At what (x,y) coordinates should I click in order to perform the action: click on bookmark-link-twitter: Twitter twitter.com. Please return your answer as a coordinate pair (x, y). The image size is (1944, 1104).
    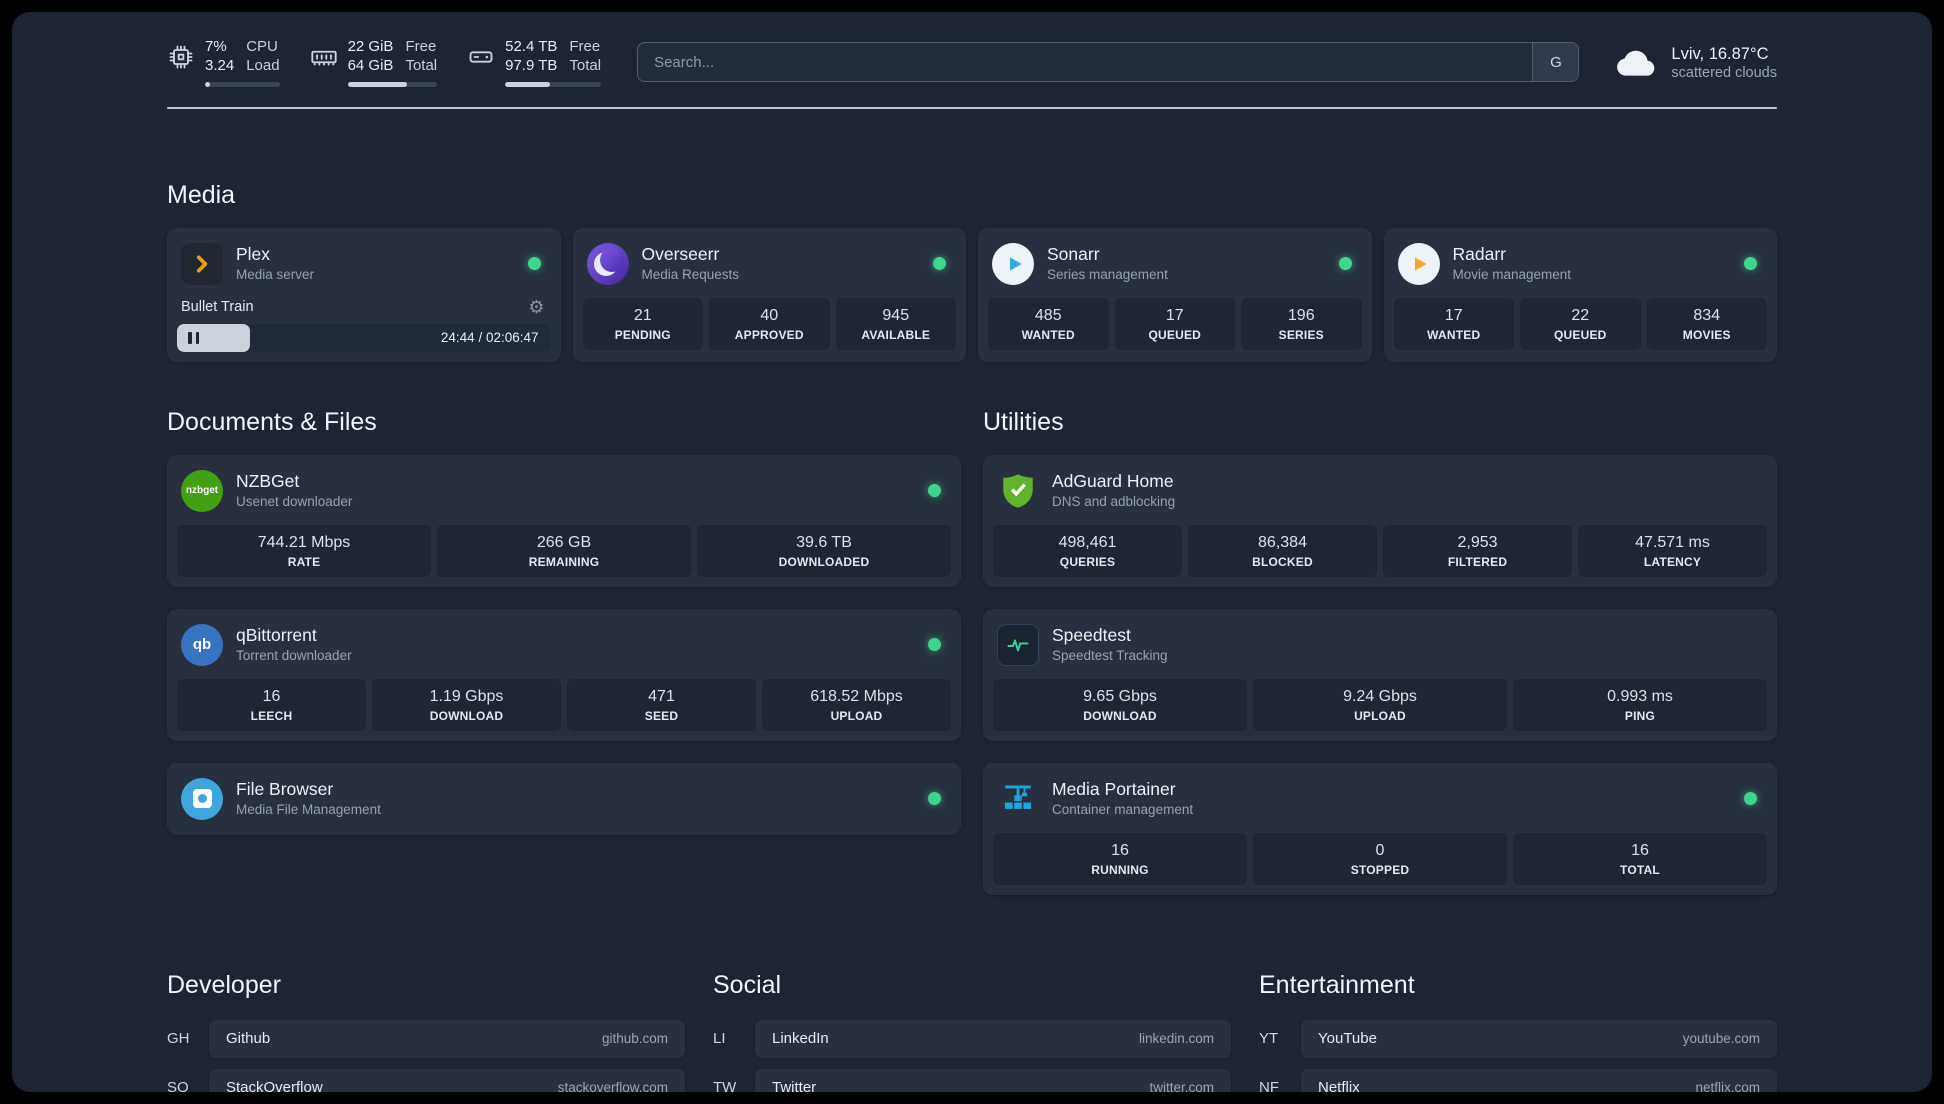
    Looking at the image, I should click on (993, 1080).